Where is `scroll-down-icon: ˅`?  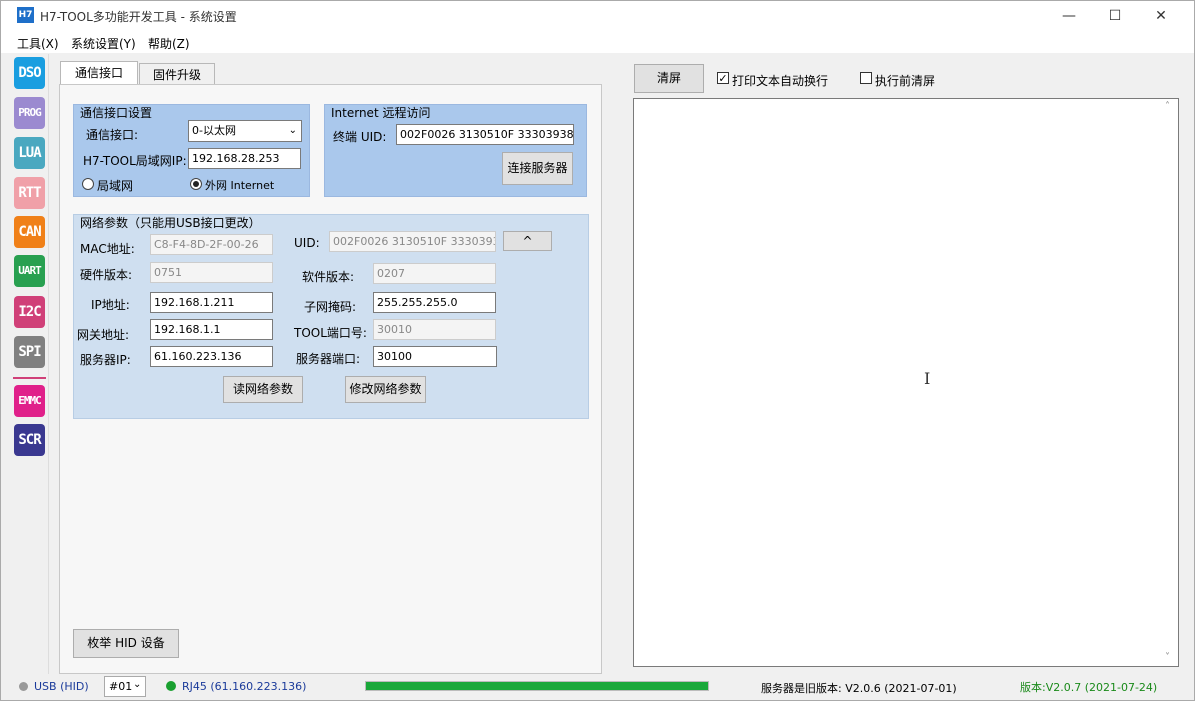
scroll-down-icon: ˅ is located at coordinates (1167, 657).